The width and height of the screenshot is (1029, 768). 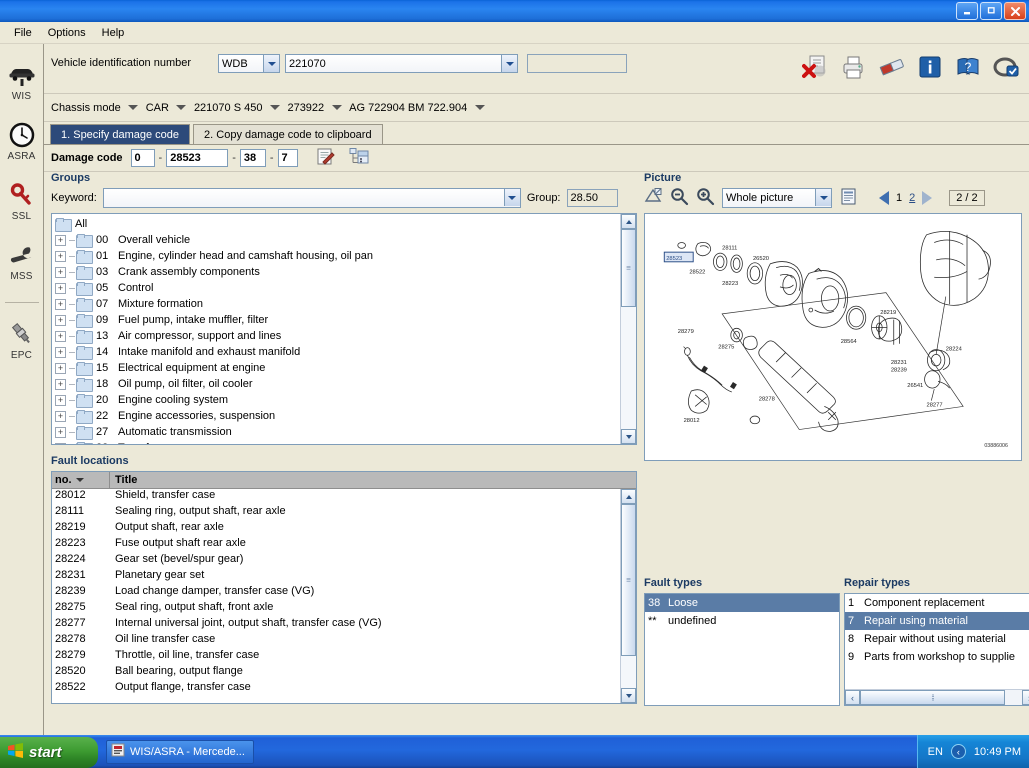 I want to click on repair-type-item: 7 Repair using material, so click(x=937, y=621).